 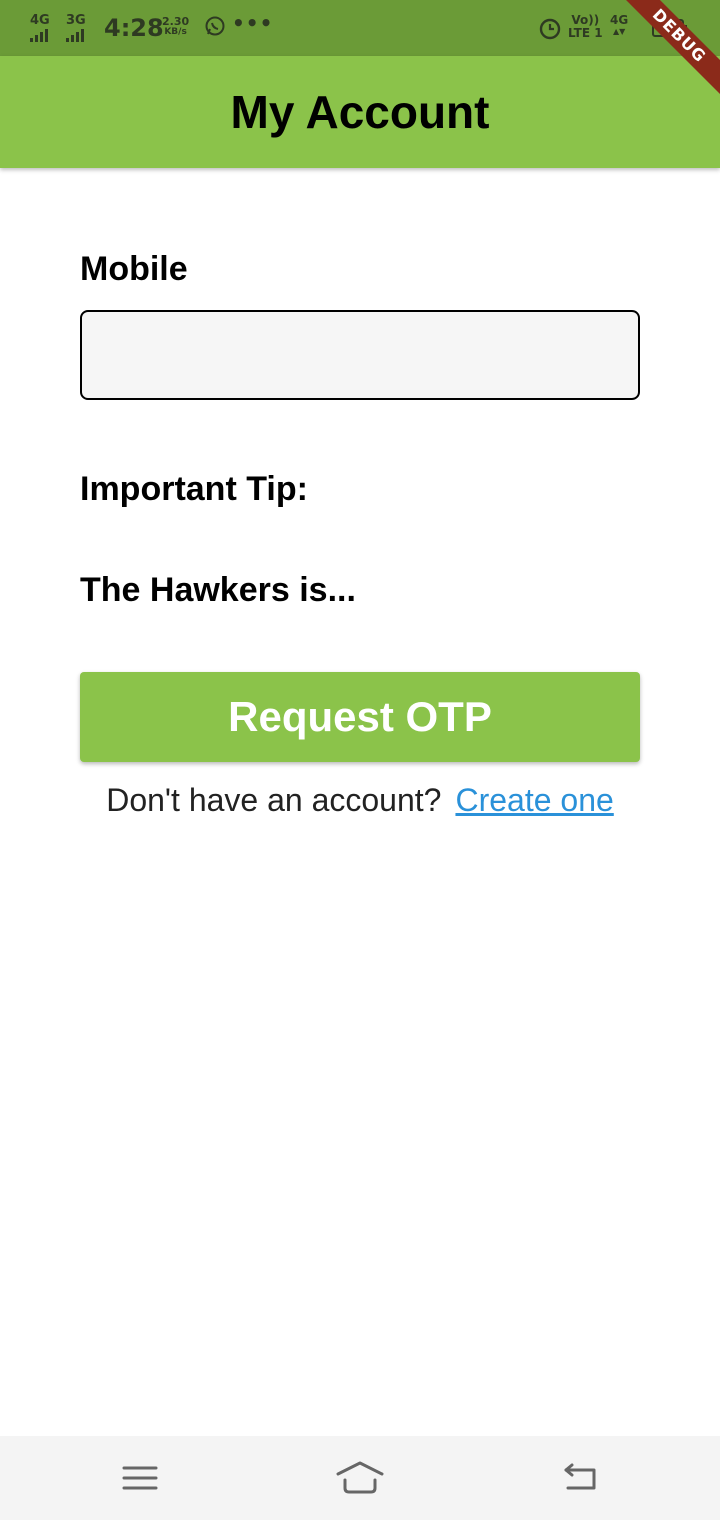 I want to click on status-time: 4:28, so click(x=134, y=28).